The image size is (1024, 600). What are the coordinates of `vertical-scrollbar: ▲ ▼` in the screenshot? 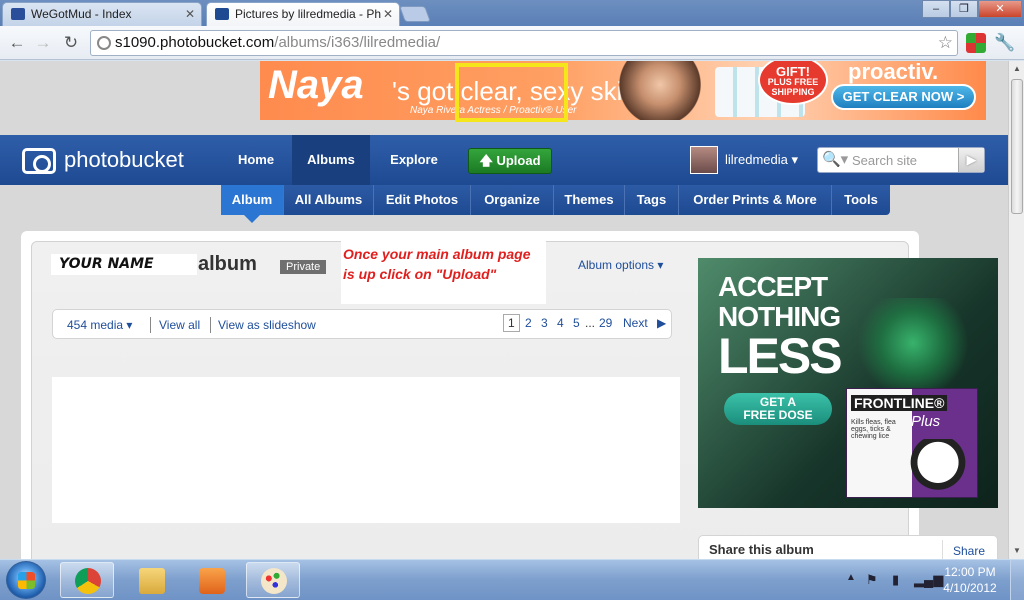 It's located at (1016, 310).